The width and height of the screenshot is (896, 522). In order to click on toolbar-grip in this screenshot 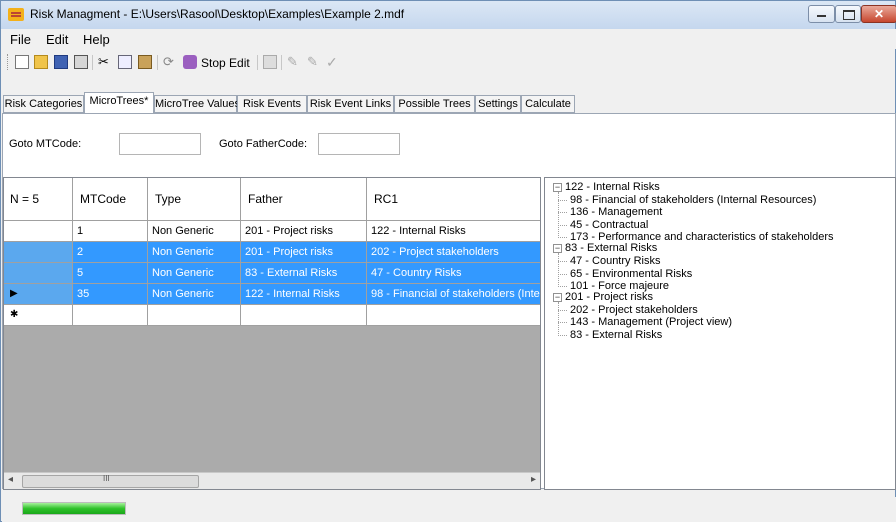, I will do `click(8, 62)`.